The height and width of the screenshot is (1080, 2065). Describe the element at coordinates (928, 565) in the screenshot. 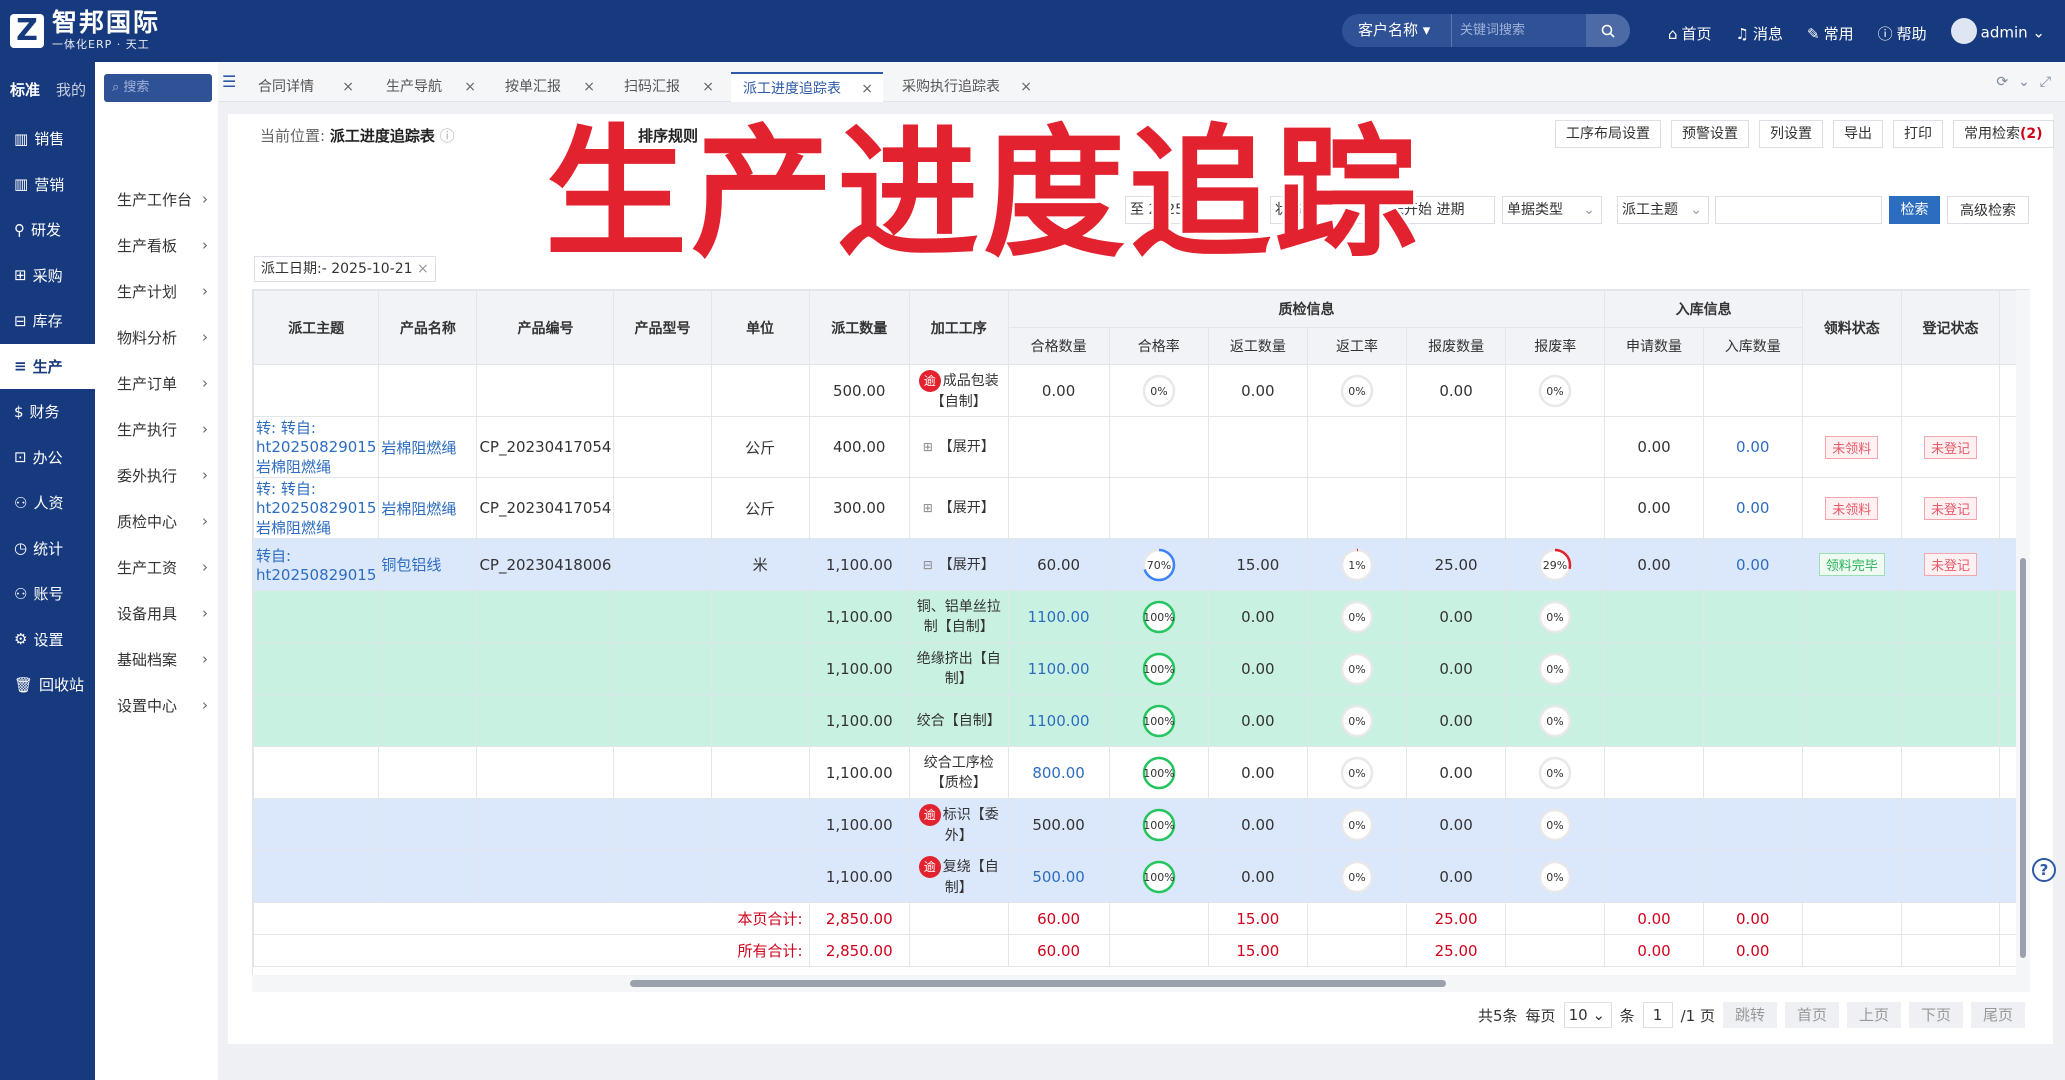

I see `expand-icon: ⊟` at that location.